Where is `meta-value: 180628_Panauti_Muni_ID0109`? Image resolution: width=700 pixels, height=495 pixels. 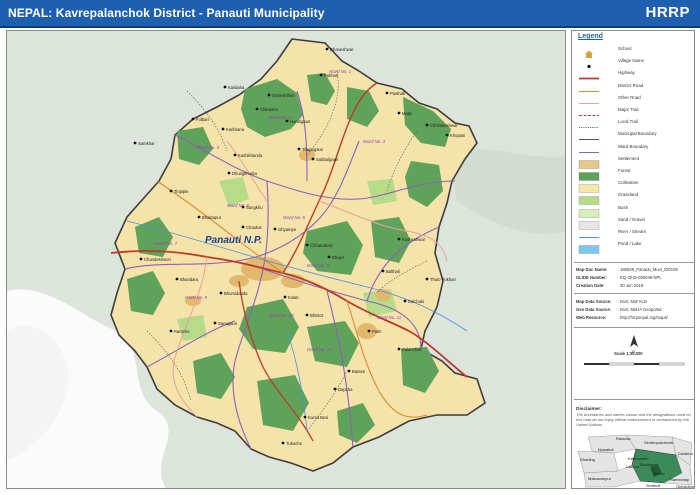
meta-value: 180628_Panauti_Muni_ID0109 is located at coordinates (649, 269).